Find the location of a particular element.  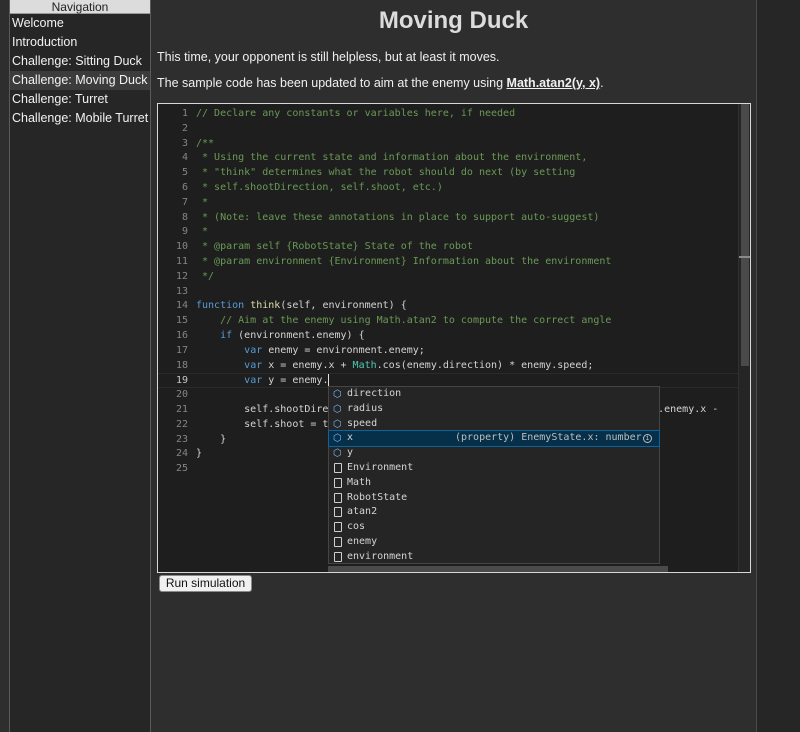

suggestion-item: environment is located at coordinates (494, 557).